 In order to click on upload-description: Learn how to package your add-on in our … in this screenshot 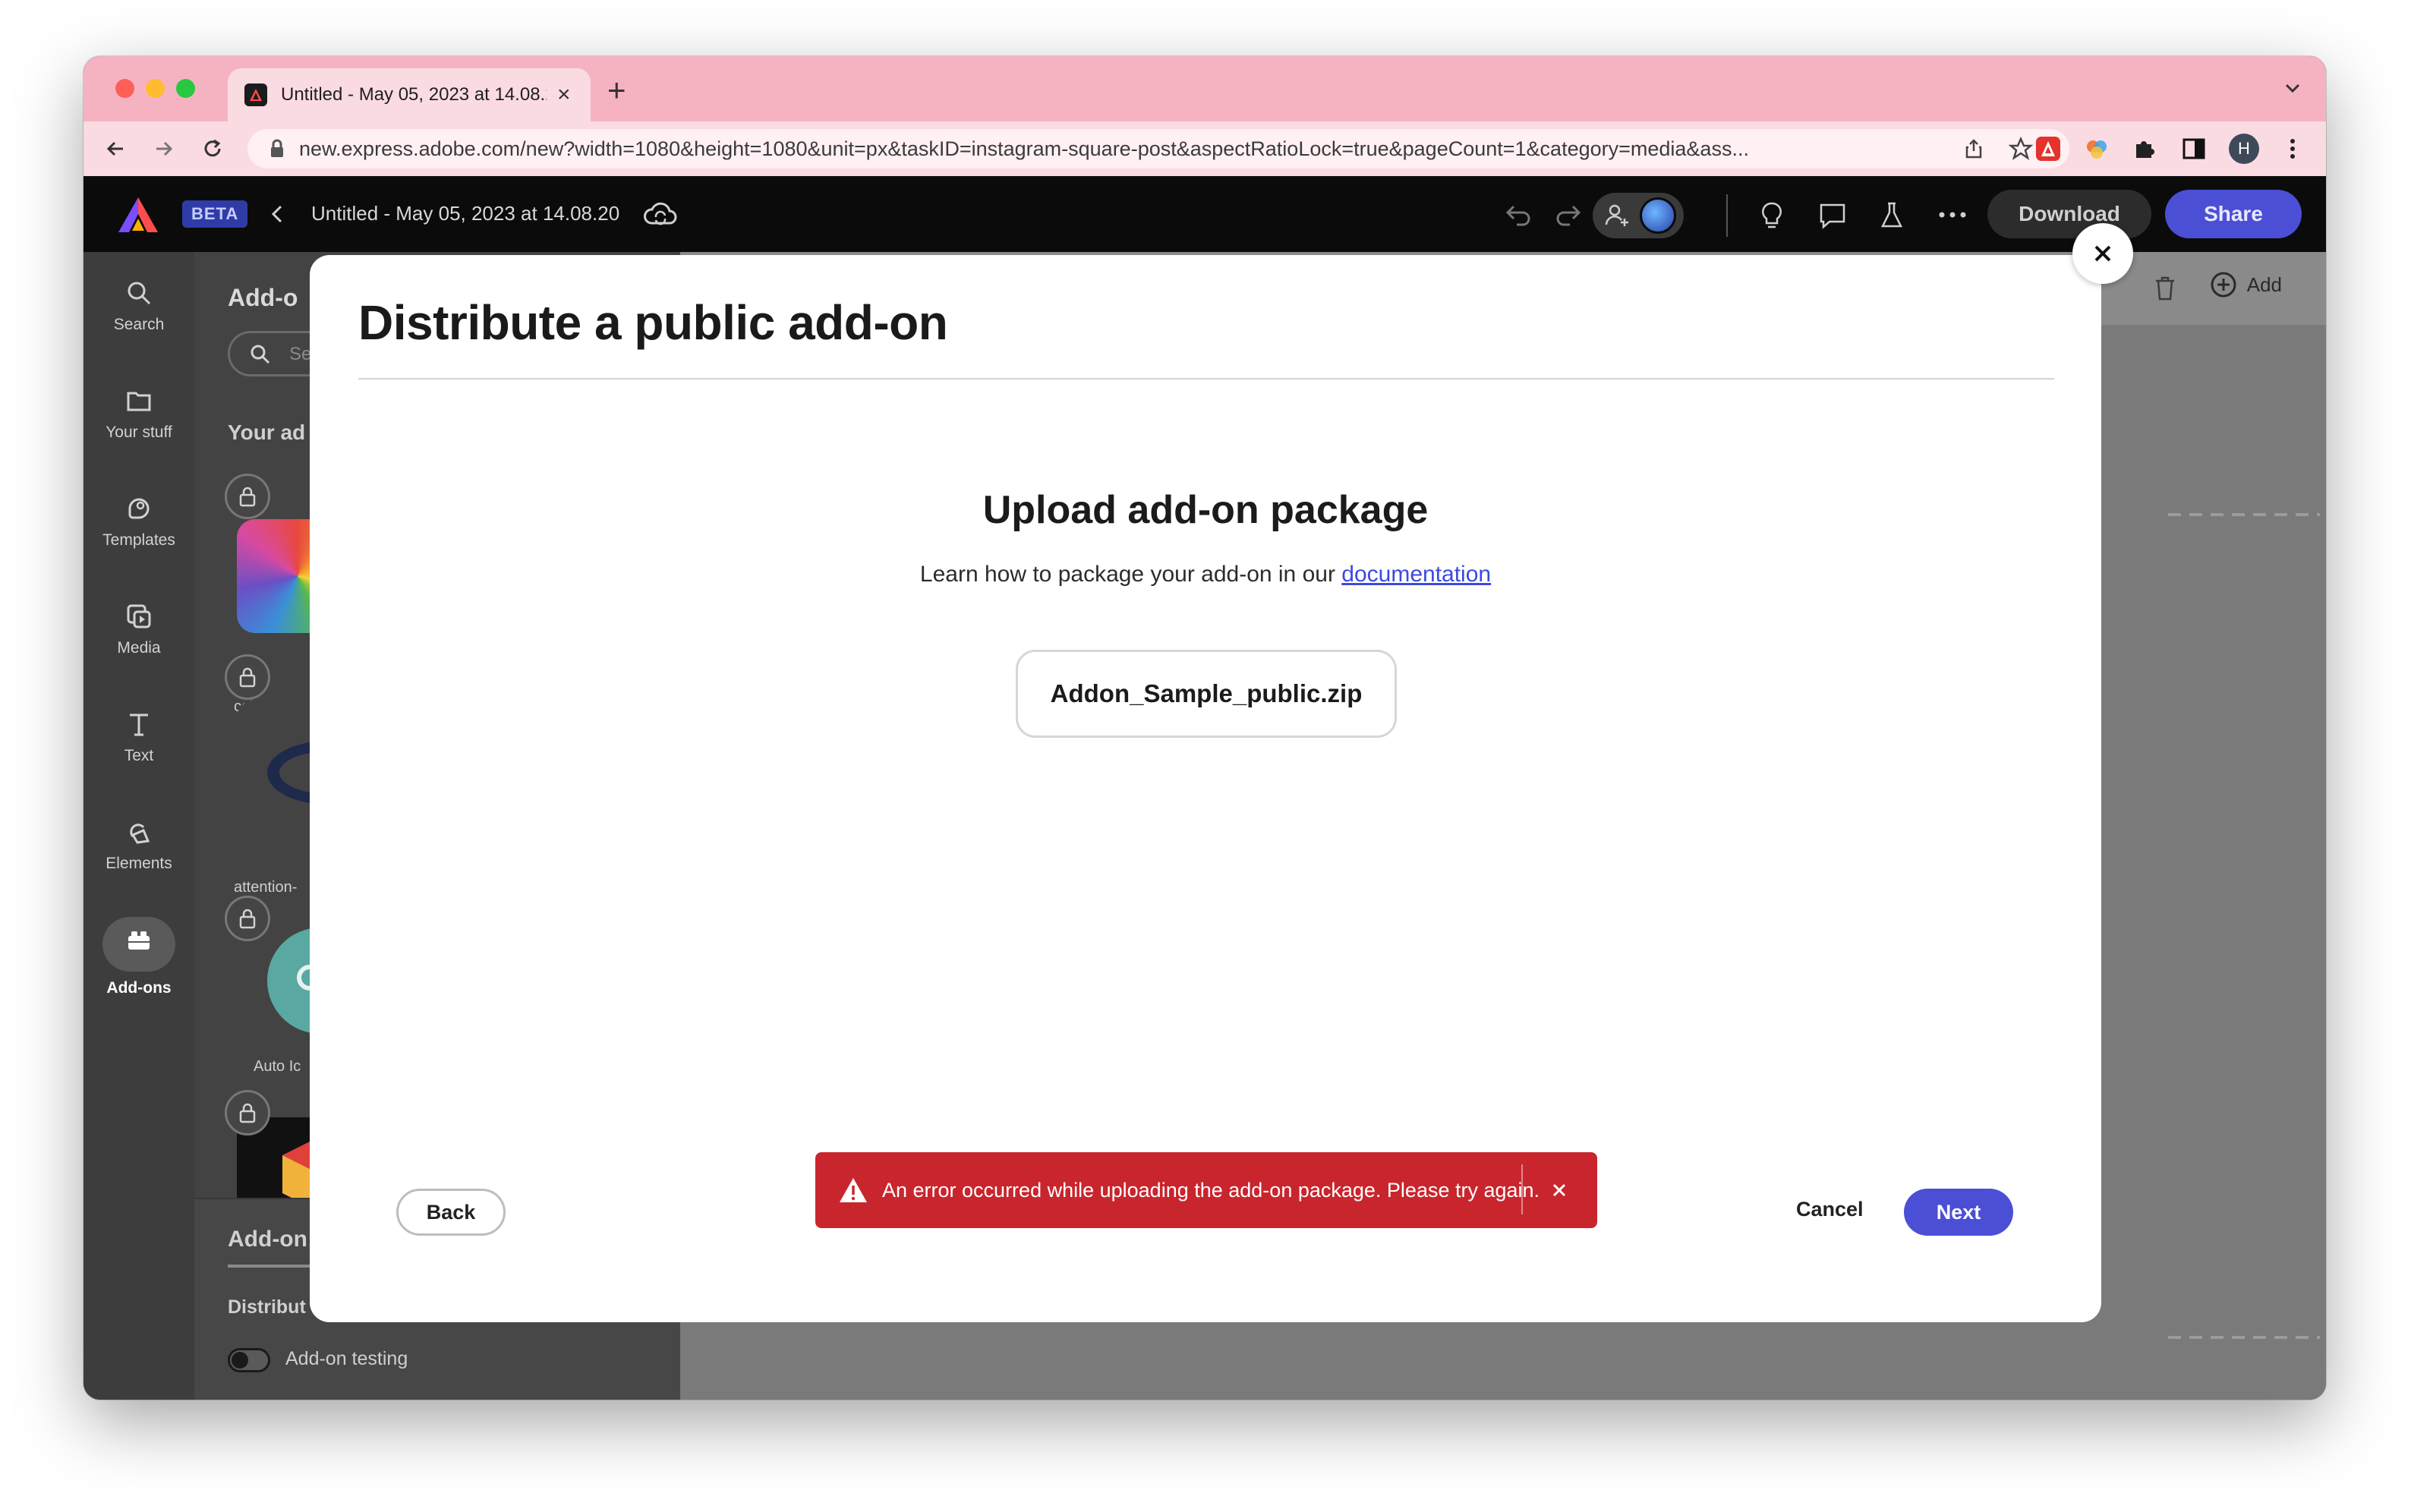, I will do `click(1205, 574)`.